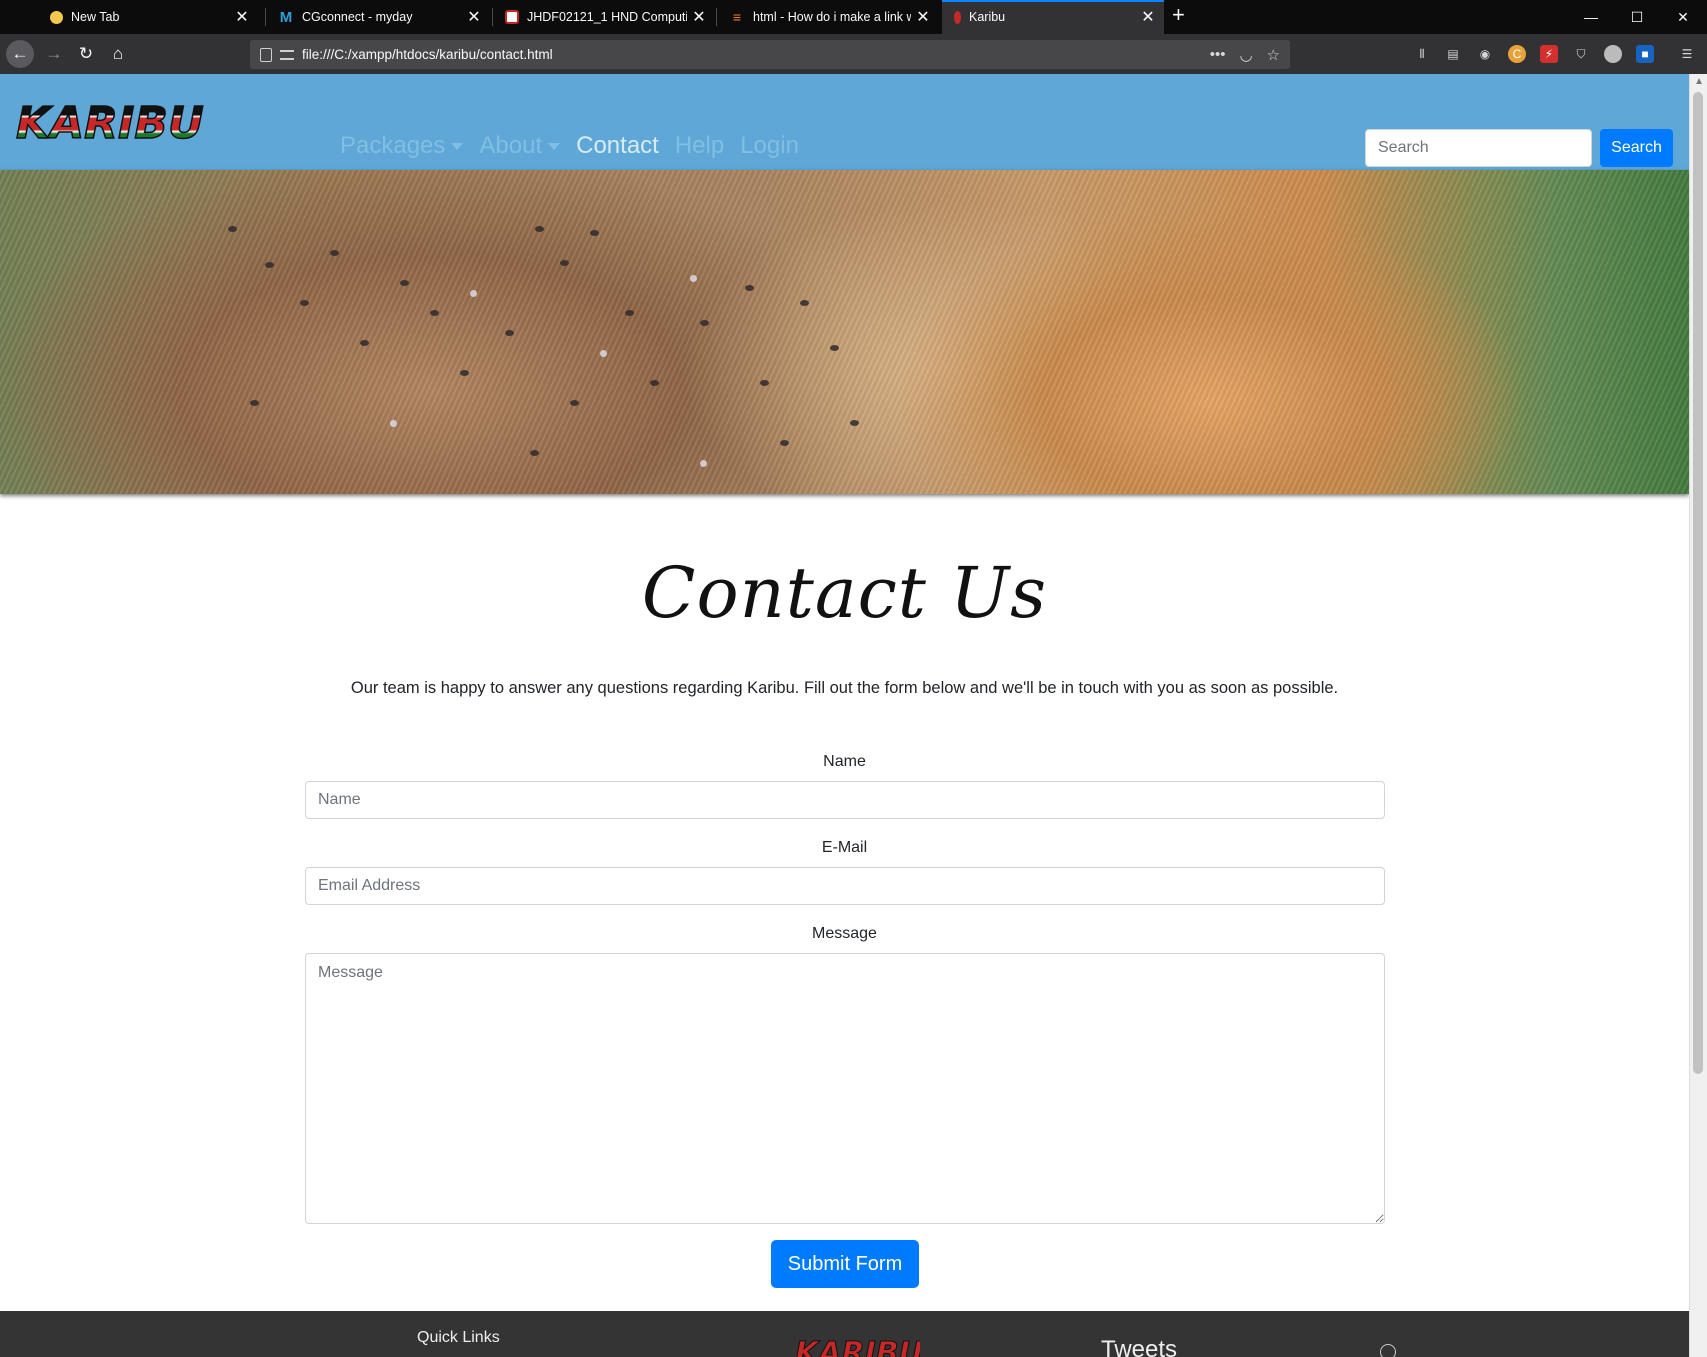 The height and width of the screenshot is (1357, 1707). I want to click on extension-coupon-icon: C, so click(1517, 54).